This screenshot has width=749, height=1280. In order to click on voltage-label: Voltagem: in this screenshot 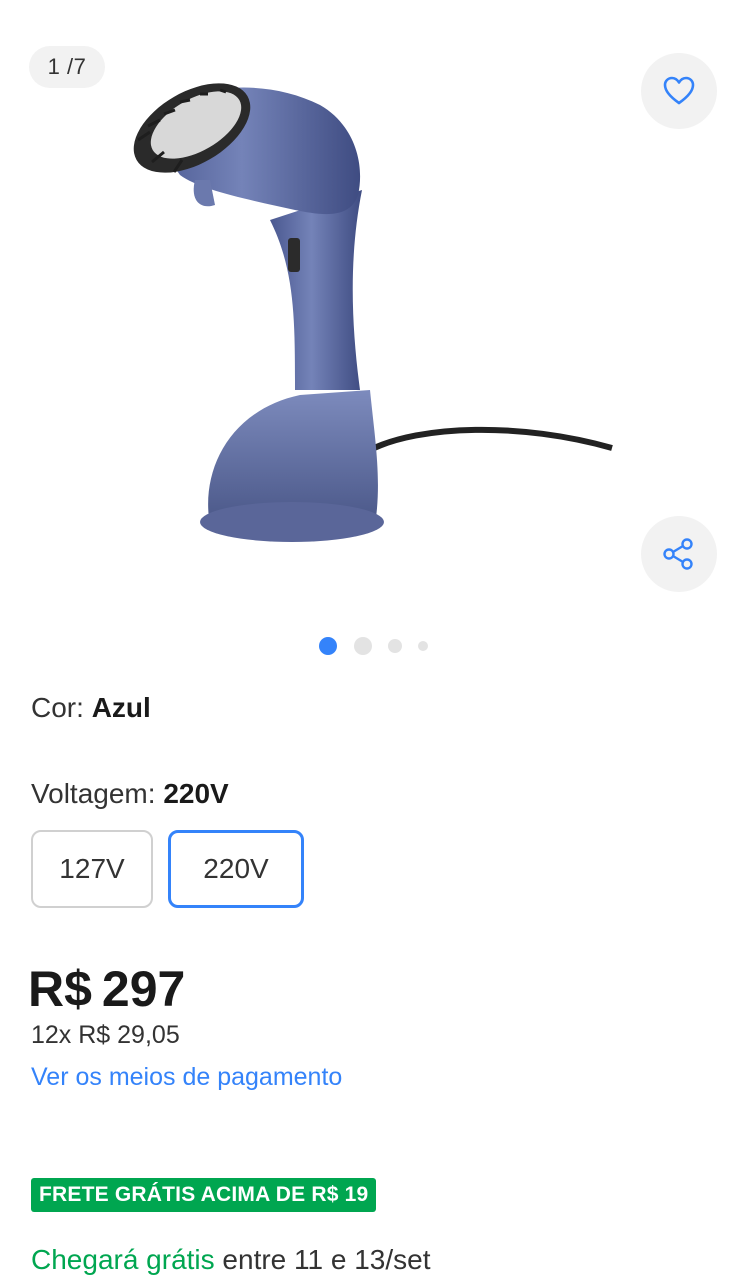, I will do `click(93, 793)`.